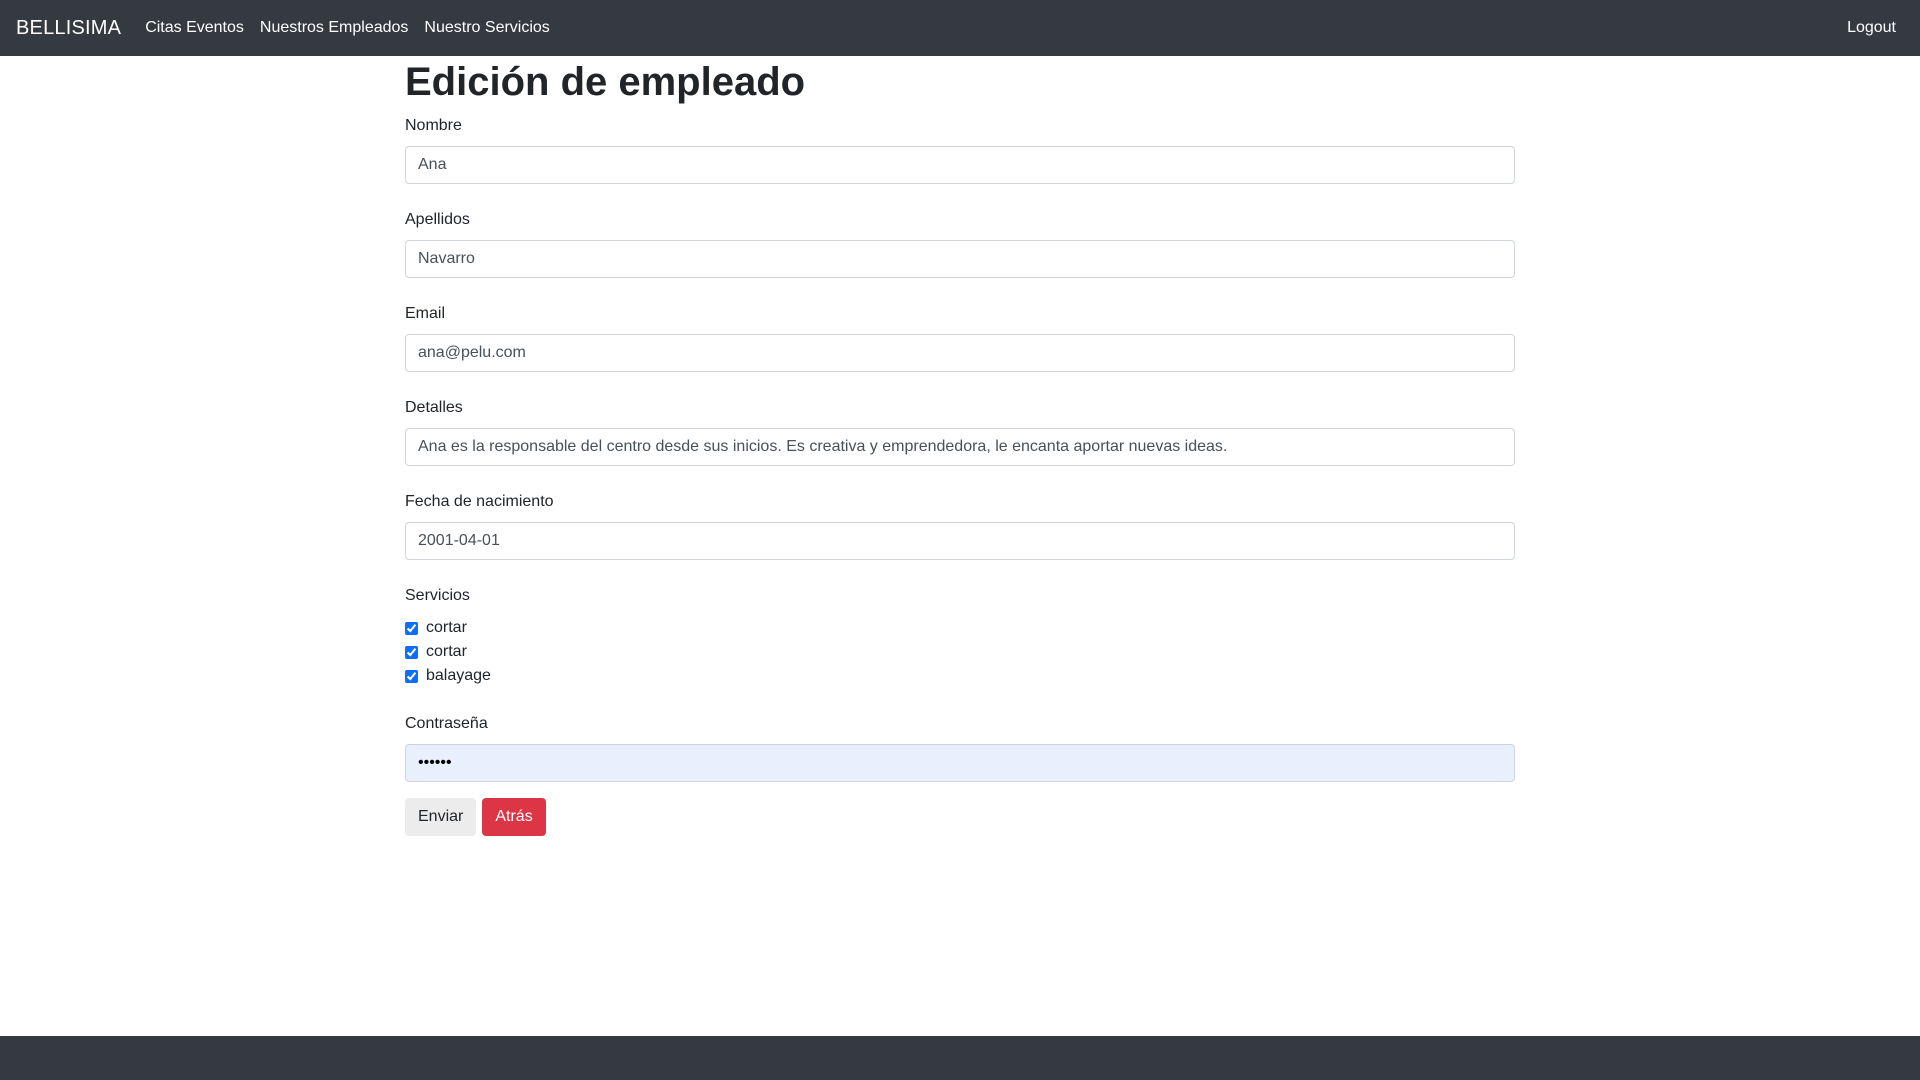 This screenshot has height=1080, width=1920. Describe the element at coordinates (433, 125) in the screenshot. I see `nombre-label: Nombre` at that location.